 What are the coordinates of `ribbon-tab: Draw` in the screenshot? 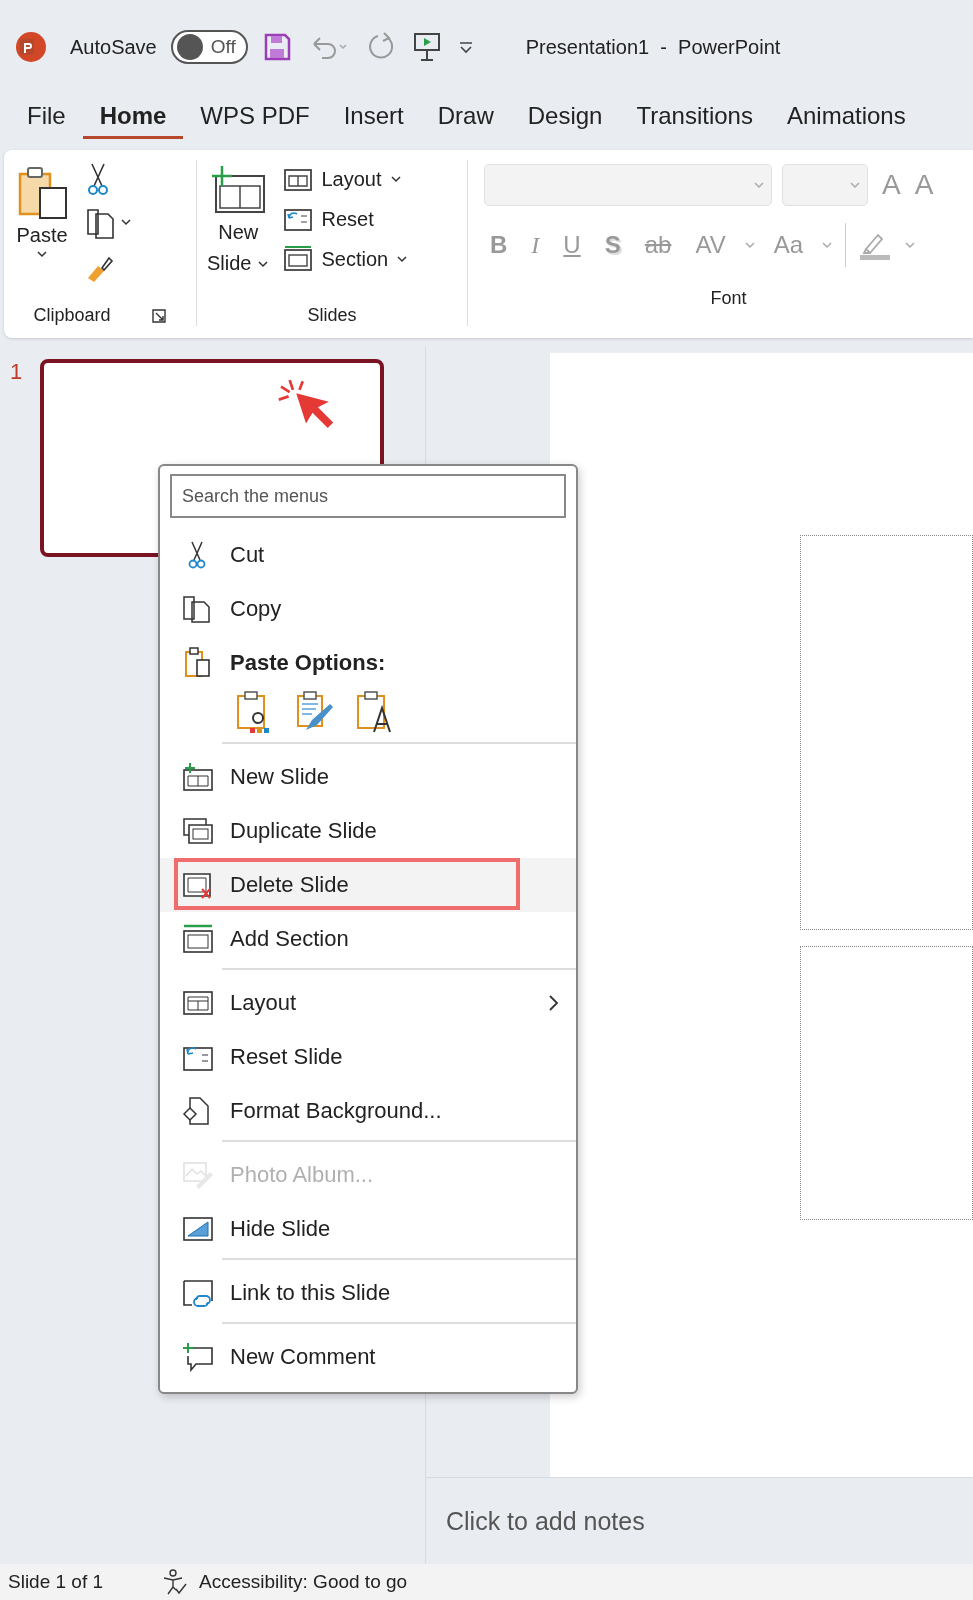 It's located at (465, 116).